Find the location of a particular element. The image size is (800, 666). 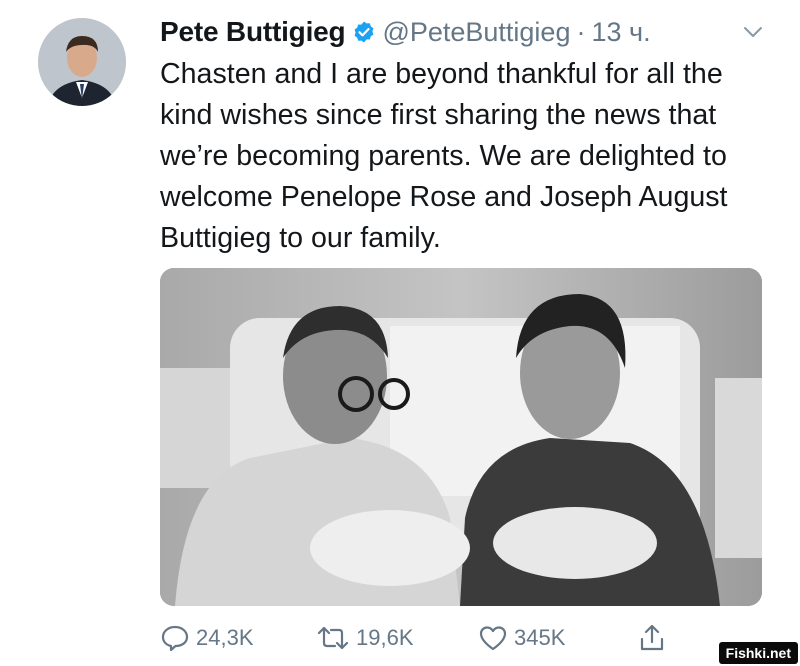

display-name: Pete Buttigieg is located at coordinates (253, 32).